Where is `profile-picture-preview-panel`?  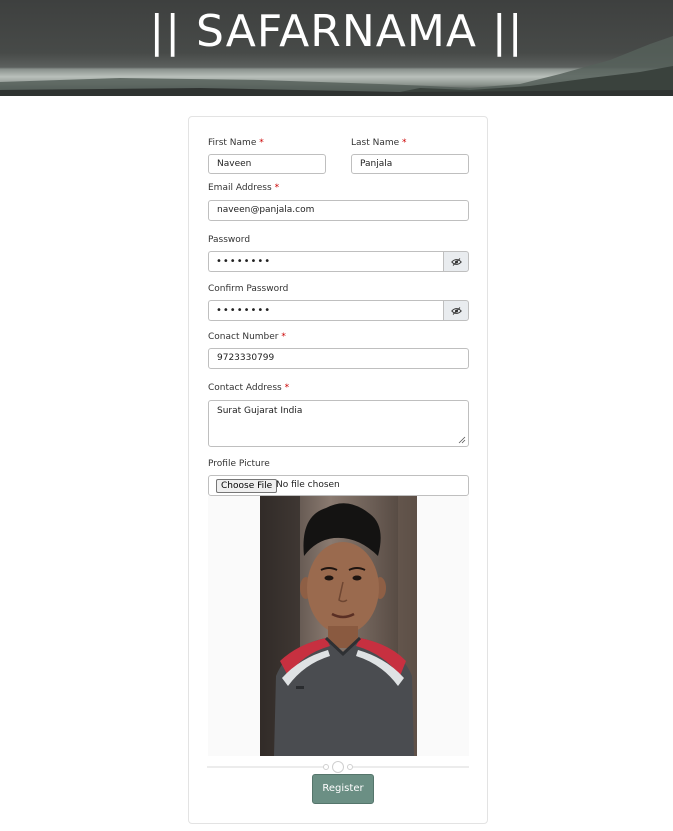
profile-picture-preview-panel is located at coordinates (338, 626).